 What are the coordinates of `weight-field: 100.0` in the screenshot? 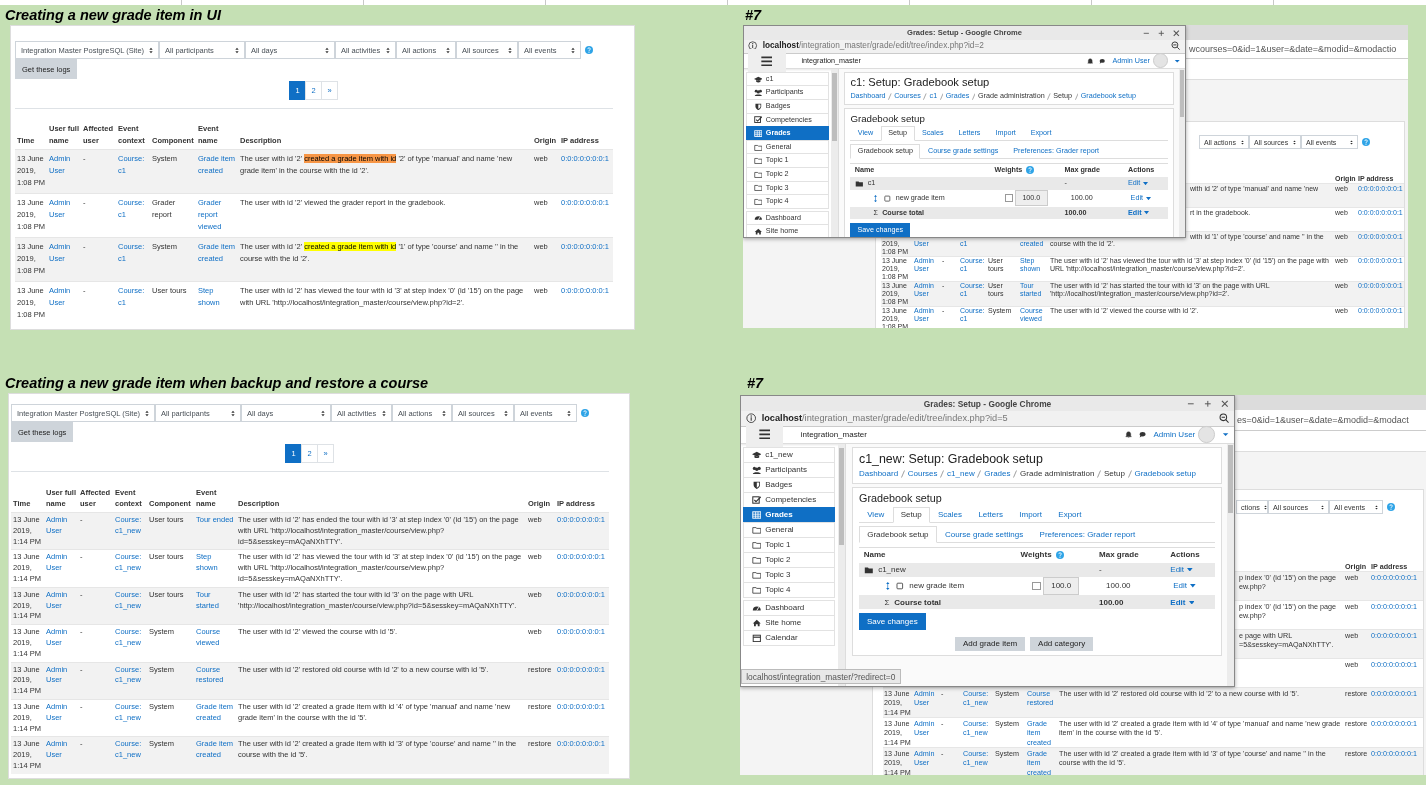 It's located at (1061, 586).